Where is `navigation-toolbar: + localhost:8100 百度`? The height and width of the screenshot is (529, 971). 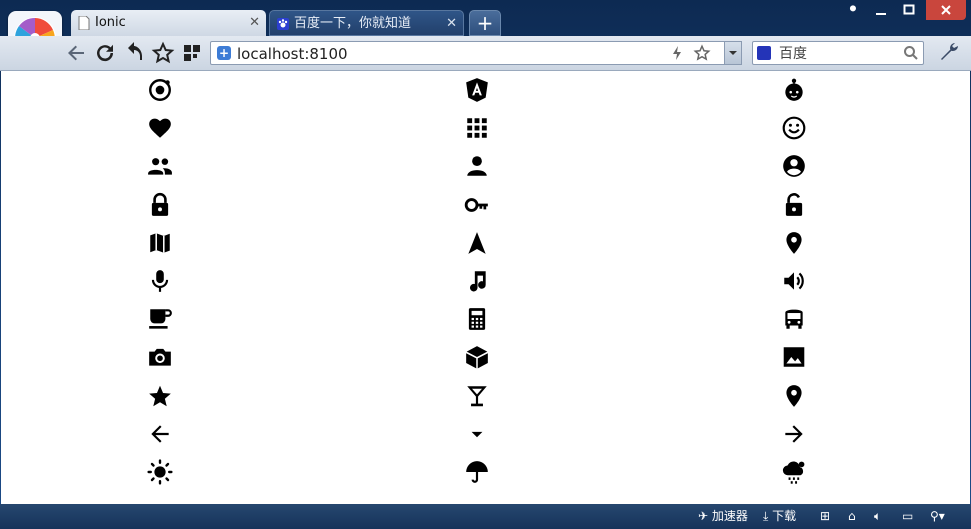 navigation-toolbar: + localhost:8100 百度 is located at coordinates (485, 53).